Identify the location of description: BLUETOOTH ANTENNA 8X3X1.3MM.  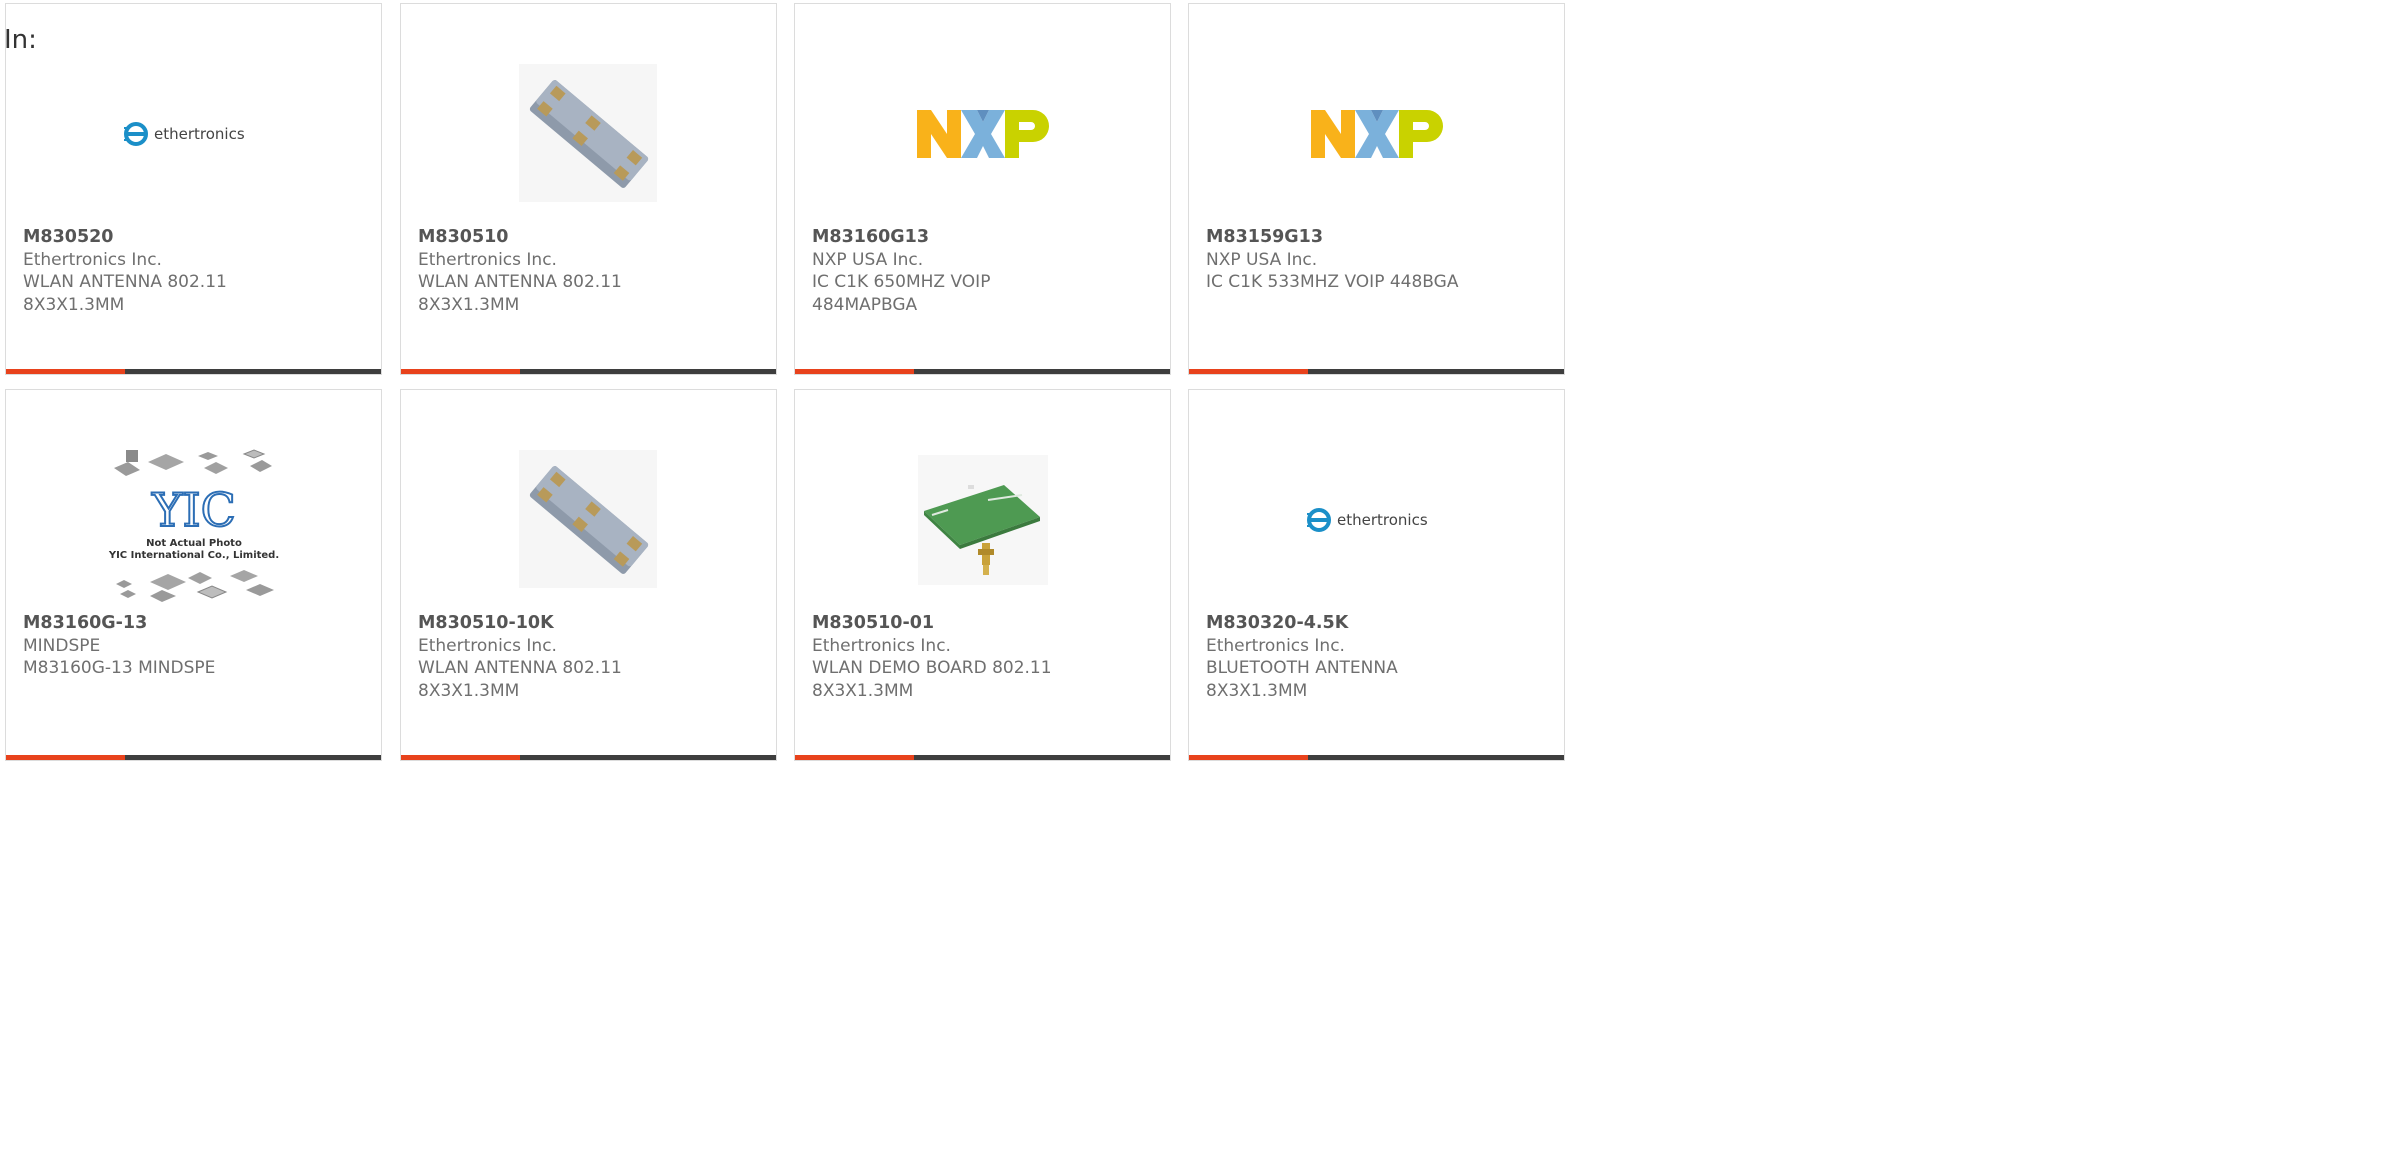
(1302, 679).